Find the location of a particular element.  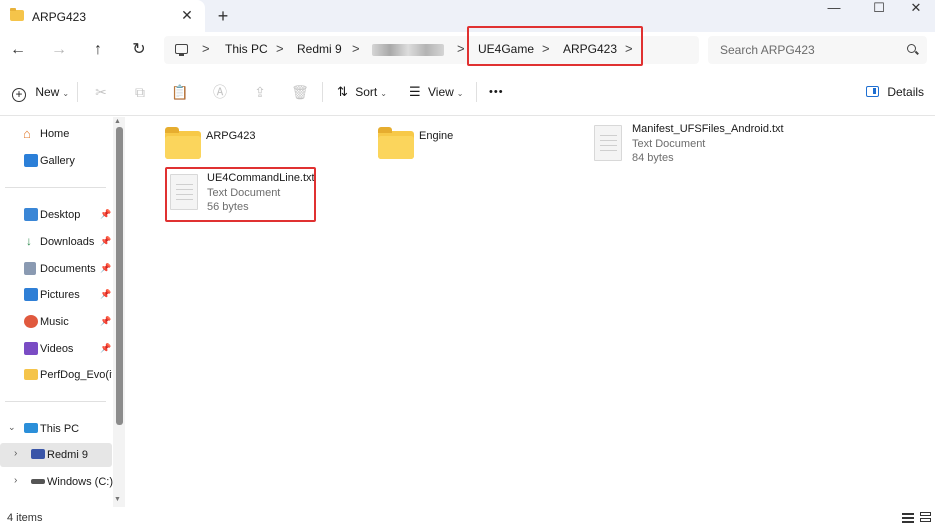

breadcrumb-this-pc: This PC is located at coordinates (246, 49).